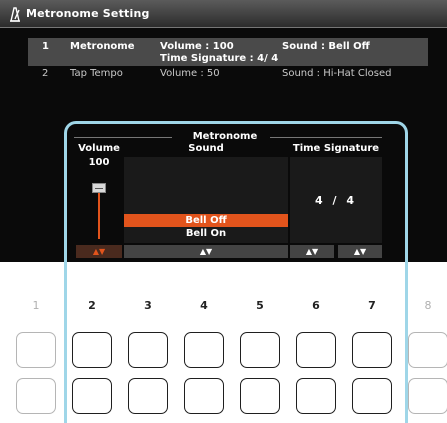  Describe the element at coordinates (36, 350) in the screenshot. I see `button-1-upper` at that location.